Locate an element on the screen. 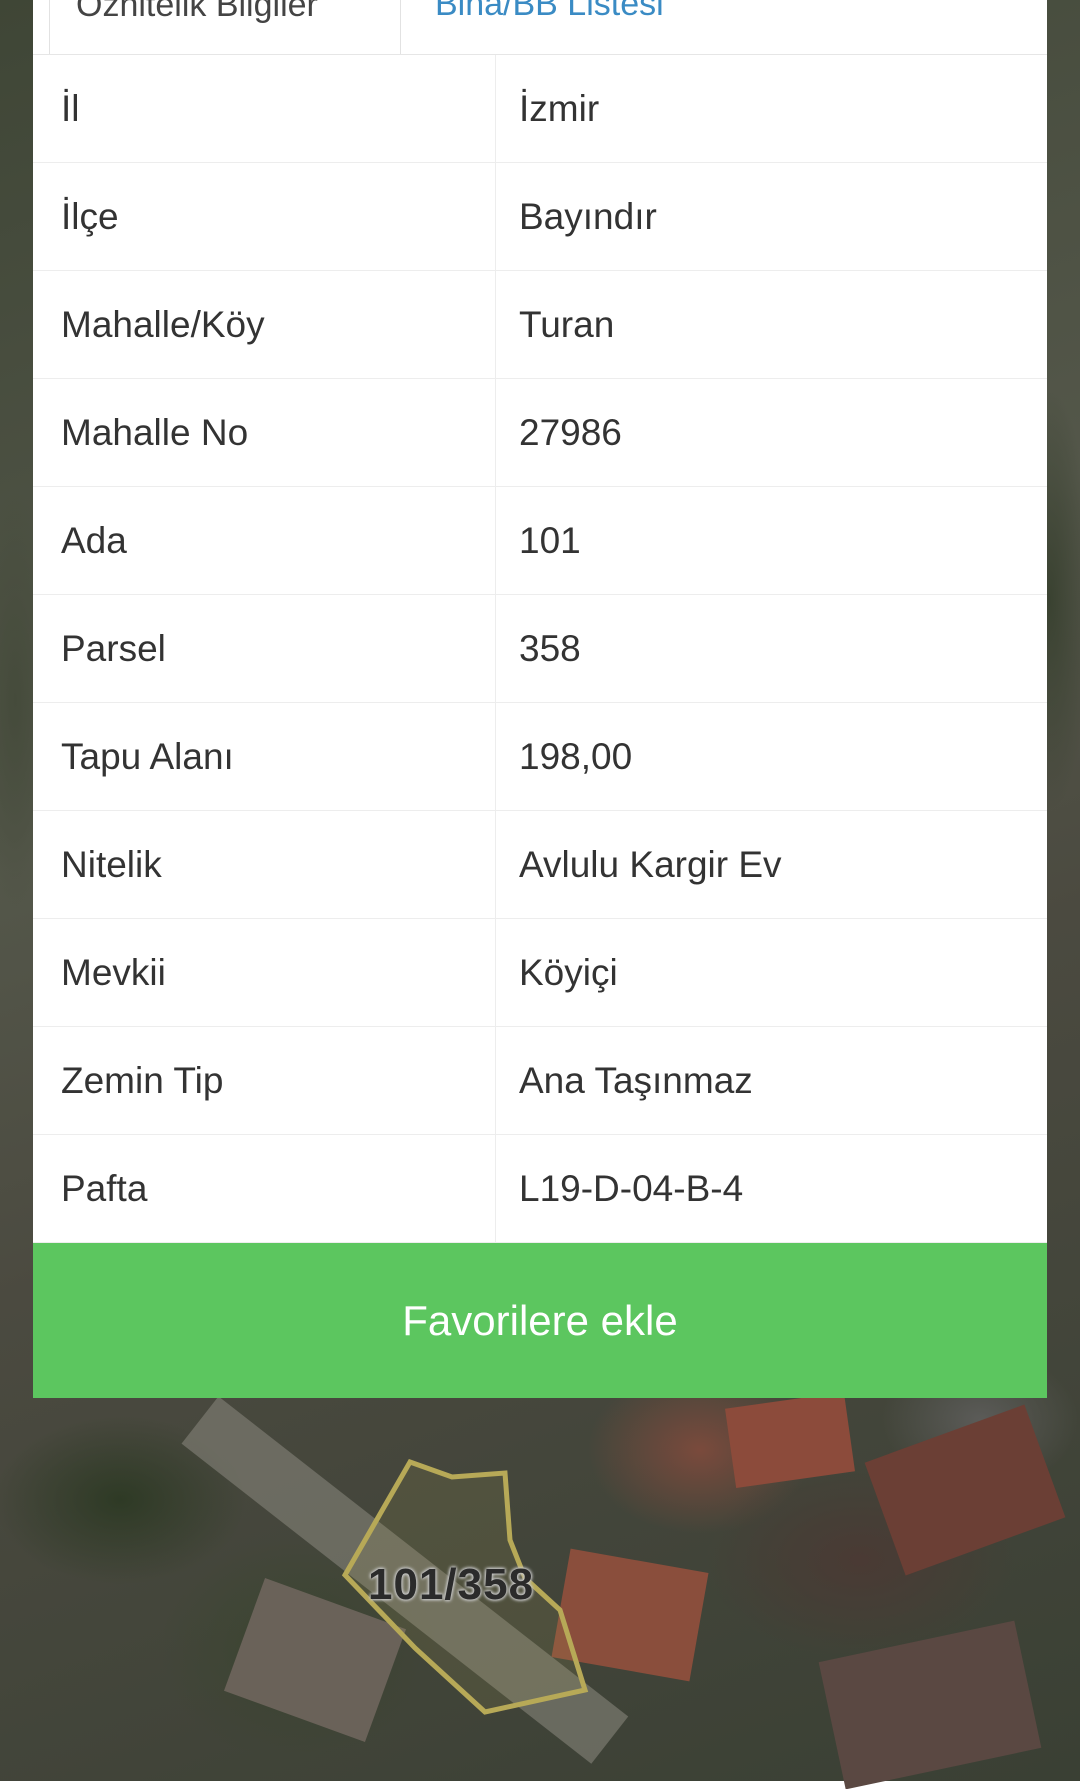 The height and width of the screenshot is (1789, 1080). table-row: Parsel 358 is located at coordinates (540, 649).